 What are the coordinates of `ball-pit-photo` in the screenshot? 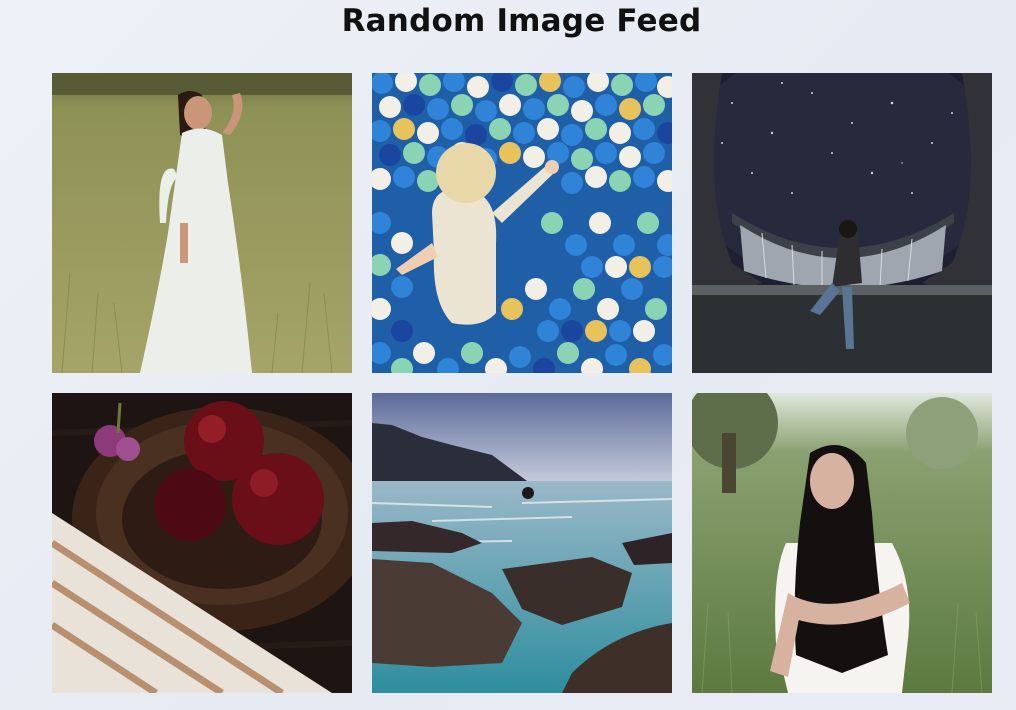 It's located at (522, 223).